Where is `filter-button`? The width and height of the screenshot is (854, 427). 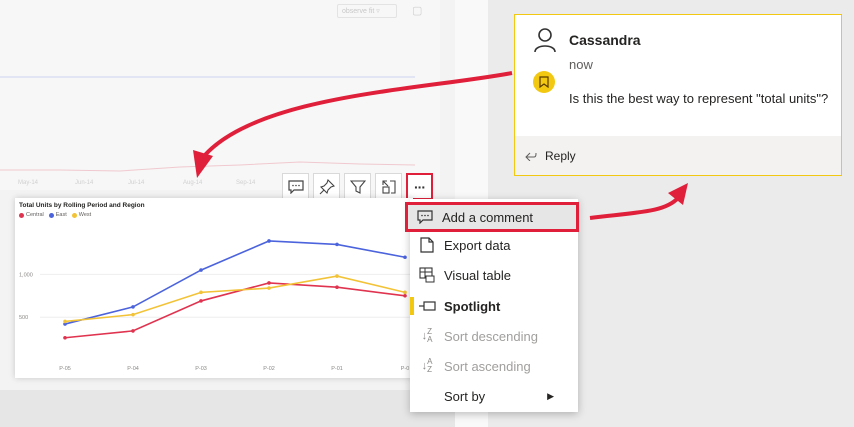 filter-button is located at coordinates (357, 186).